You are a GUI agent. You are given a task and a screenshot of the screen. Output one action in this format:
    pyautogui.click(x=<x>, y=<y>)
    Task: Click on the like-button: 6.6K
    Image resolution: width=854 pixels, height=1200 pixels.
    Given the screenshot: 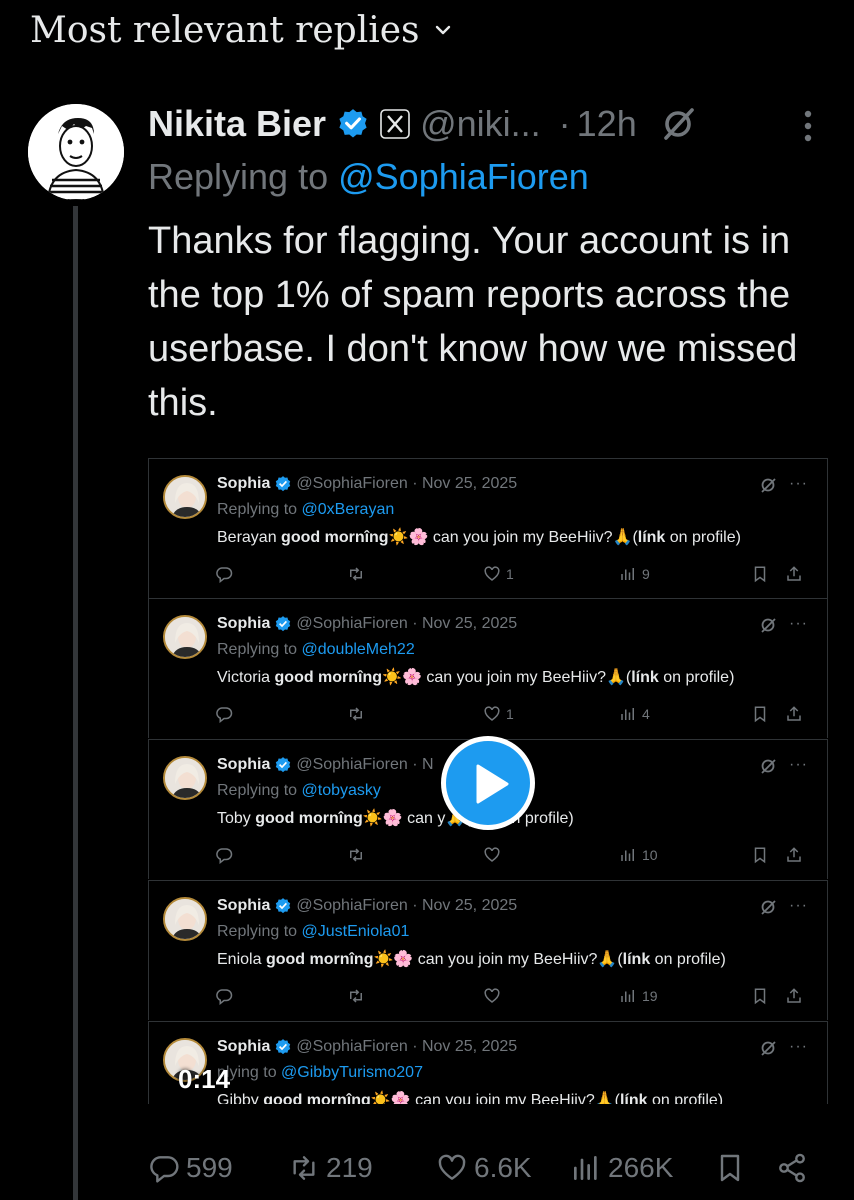 What is the action you would take?
    pyautogui.click(x=484, y=1168)
    